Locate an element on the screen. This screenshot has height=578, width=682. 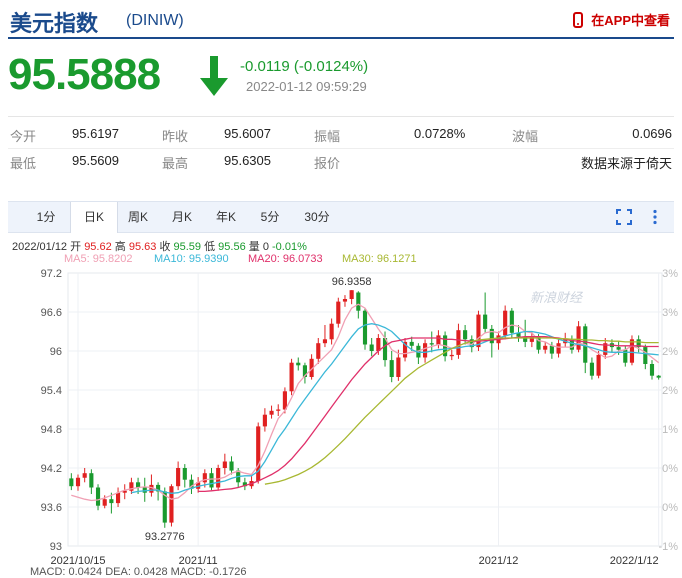
stat-label: 最低 is located at coordinates (23, 163).